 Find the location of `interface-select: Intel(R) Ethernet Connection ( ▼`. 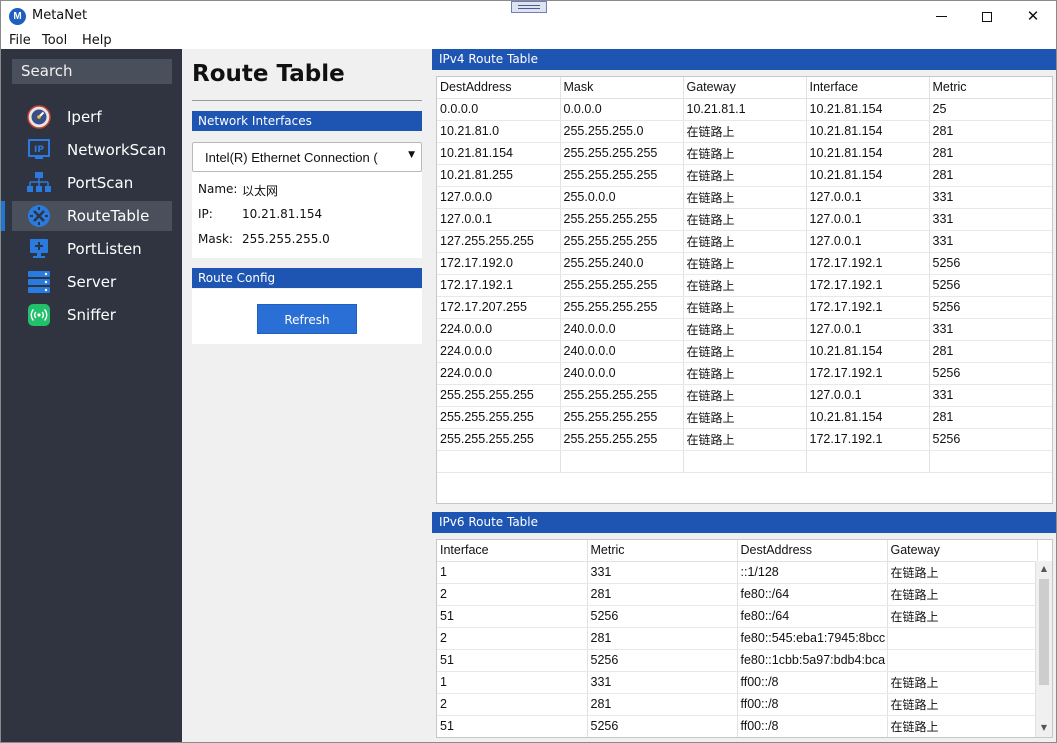

interface-select: Intel(R) Ethernet Connection ( ▼ is located at coordinates (307, 157).